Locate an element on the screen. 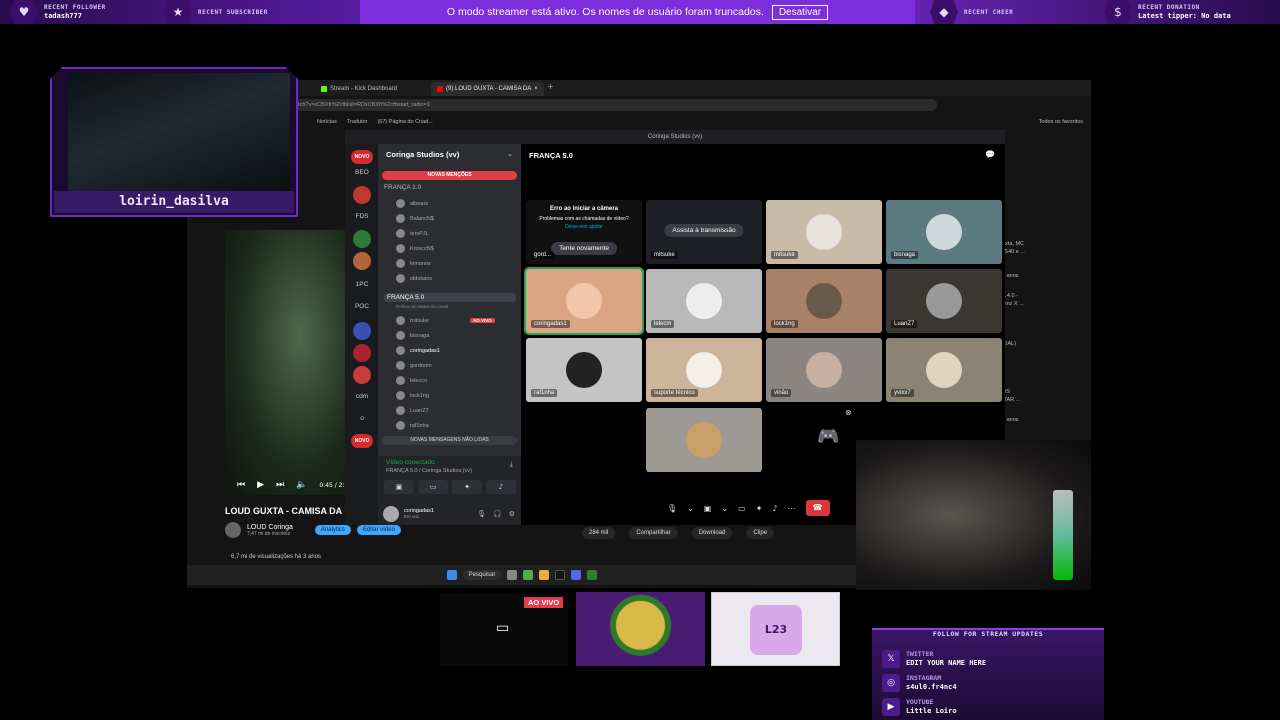  voice-member: bisnaga is located at coordinates (412, 335).